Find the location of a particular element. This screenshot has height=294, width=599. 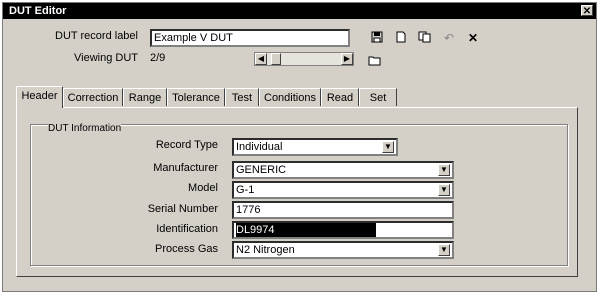

model-select: G-1 ▼ is located at coordinates (343, 190).